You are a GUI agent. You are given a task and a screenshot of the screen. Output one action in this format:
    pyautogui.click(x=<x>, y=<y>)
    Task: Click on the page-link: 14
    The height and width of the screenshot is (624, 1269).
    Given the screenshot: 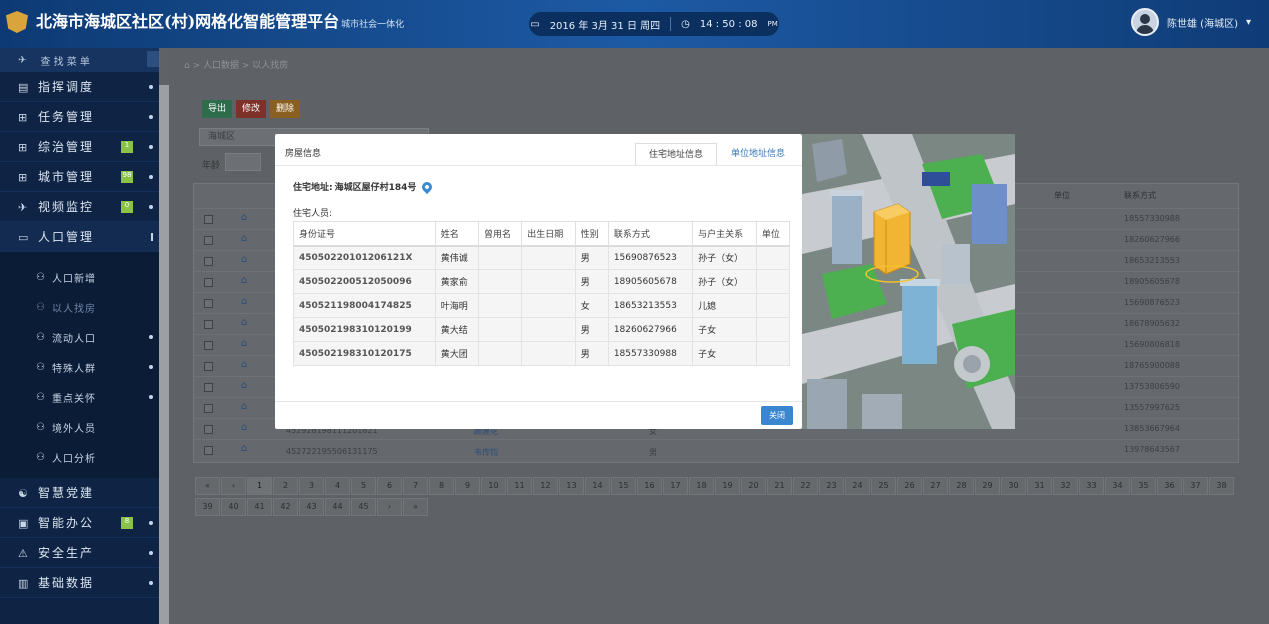 What is the action you would take?
    pyautogui.click(x=597, y=486)
    